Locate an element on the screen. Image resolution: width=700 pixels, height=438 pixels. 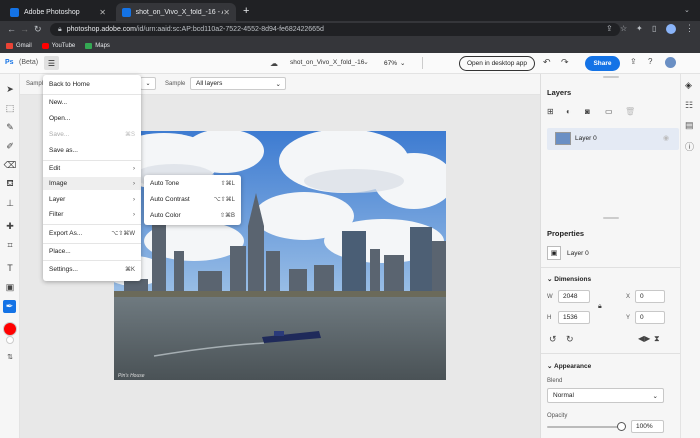
dimensions-section: ⌄ Dimensions is located at coordinates (569, 279).